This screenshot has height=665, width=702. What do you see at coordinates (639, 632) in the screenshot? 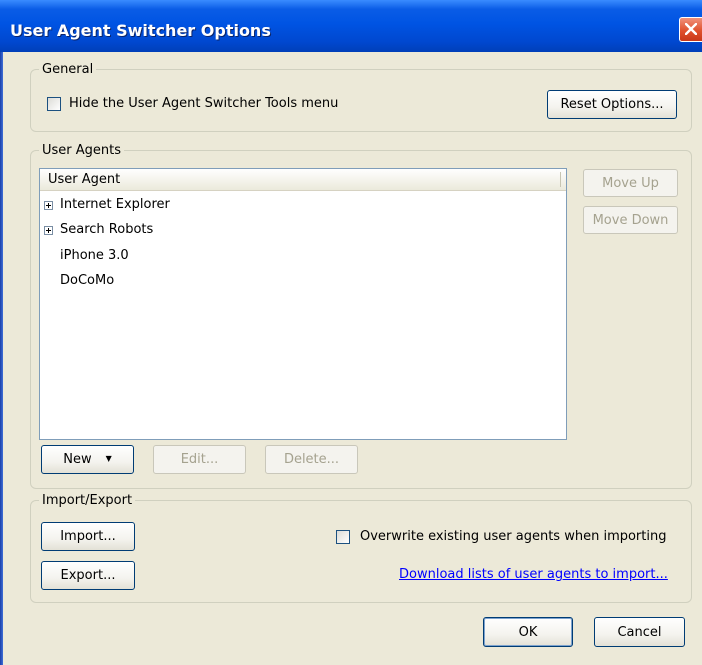
I see `cancel-button: Cancel` at bounding box center [639, 632].